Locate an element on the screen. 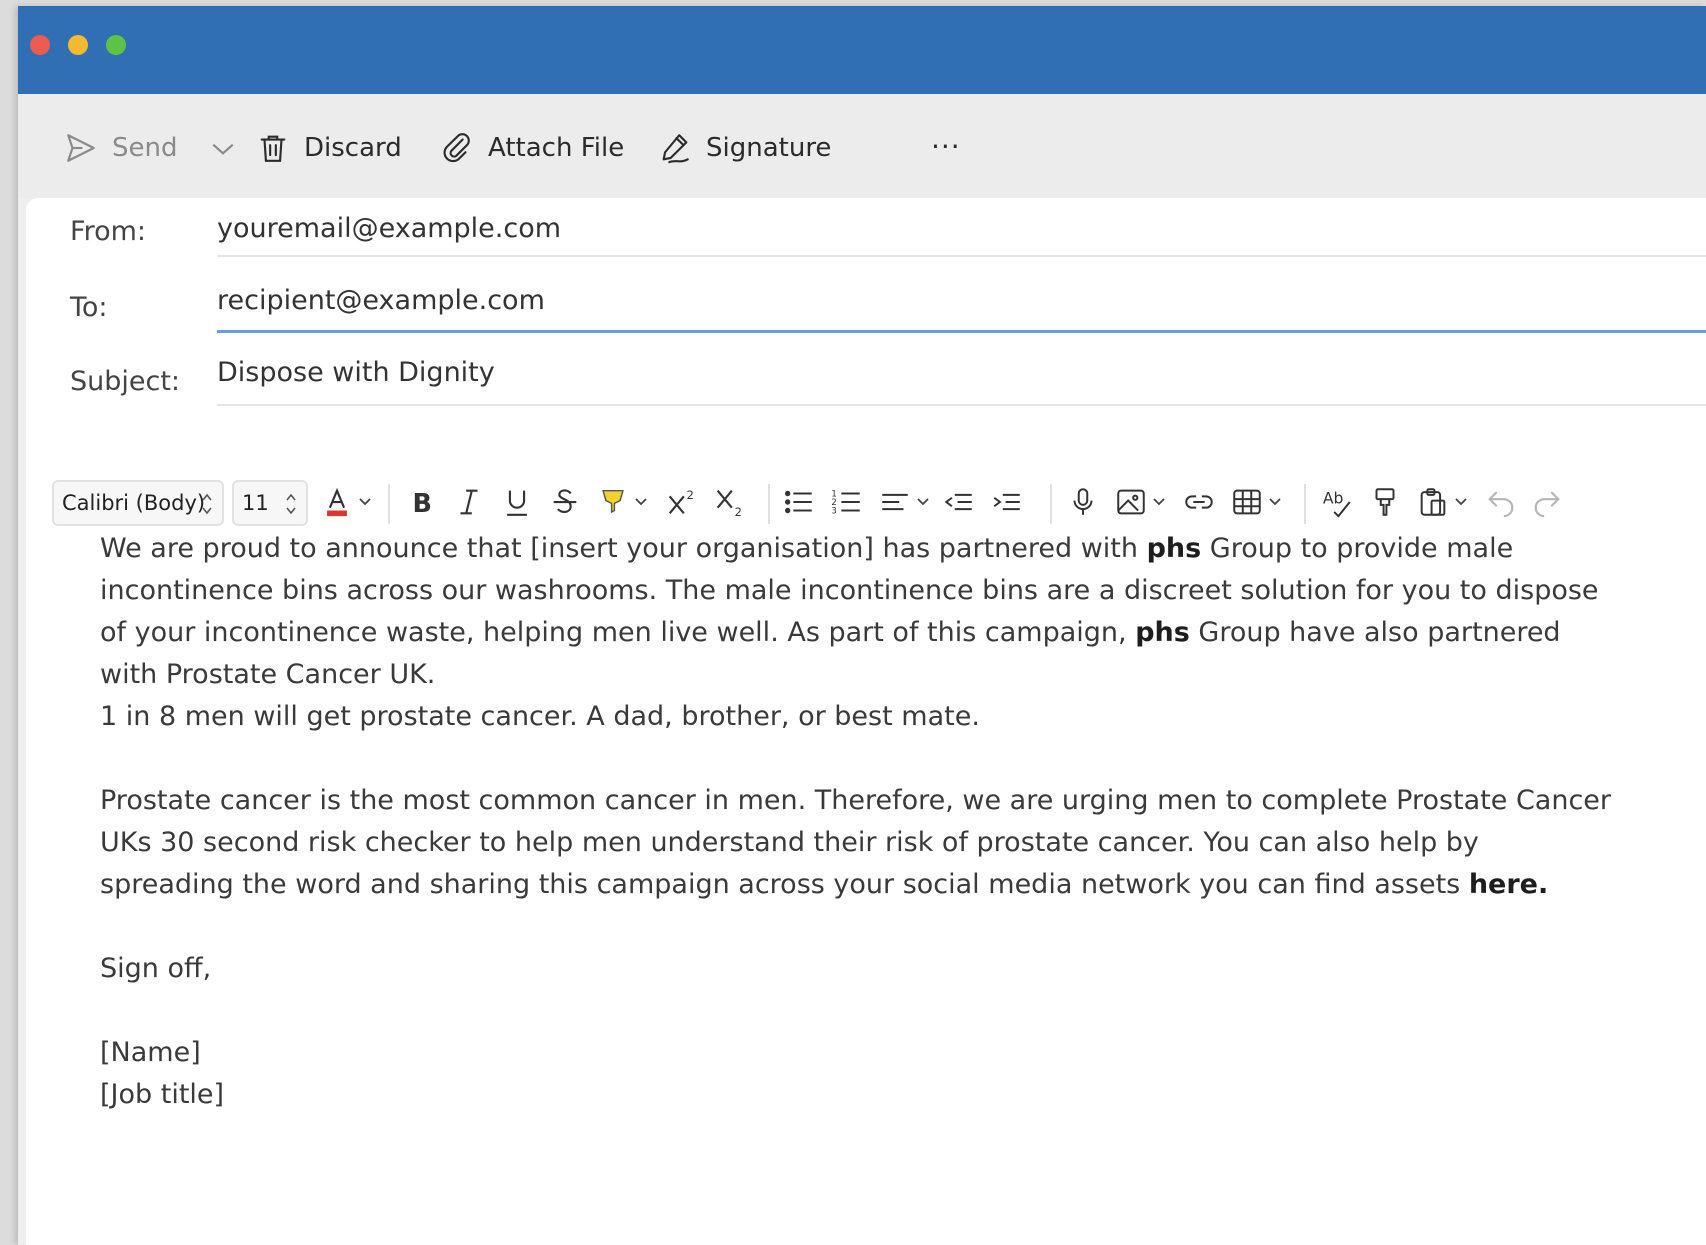 The image size is (1706, 1245). insert-picture-button is located at coordinates (1131, 502).